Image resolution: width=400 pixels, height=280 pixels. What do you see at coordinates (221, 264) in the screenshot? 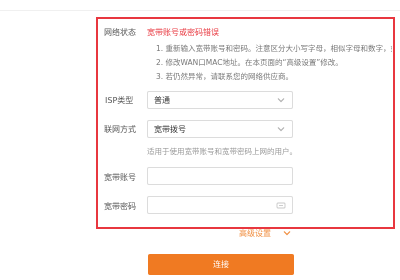
I see `connect-button: 连接` at bounding box center [221, 264].